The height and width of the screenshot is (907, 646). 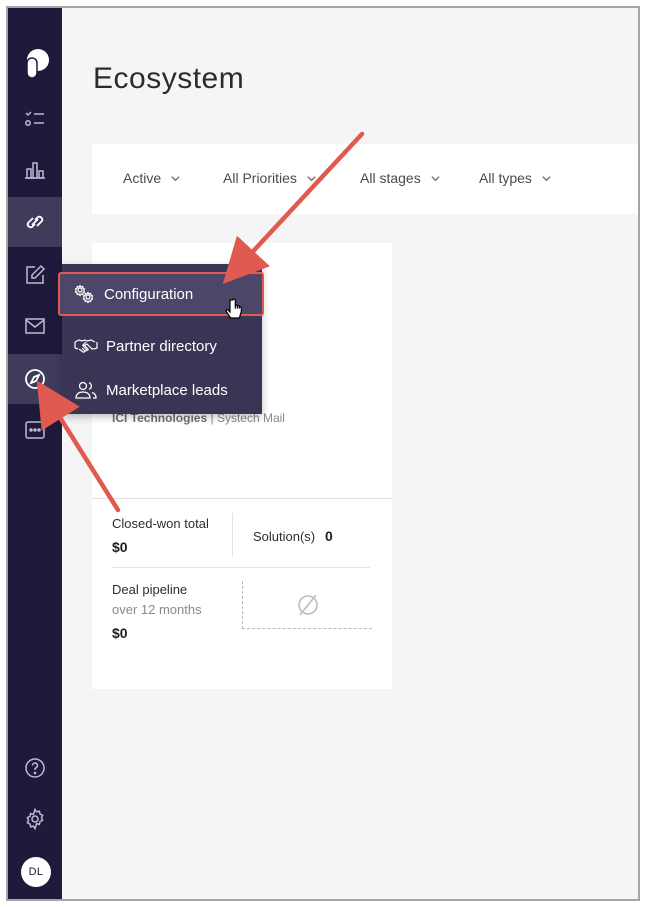 I want to click on empty-set-icon, so click(x=307, y=604).